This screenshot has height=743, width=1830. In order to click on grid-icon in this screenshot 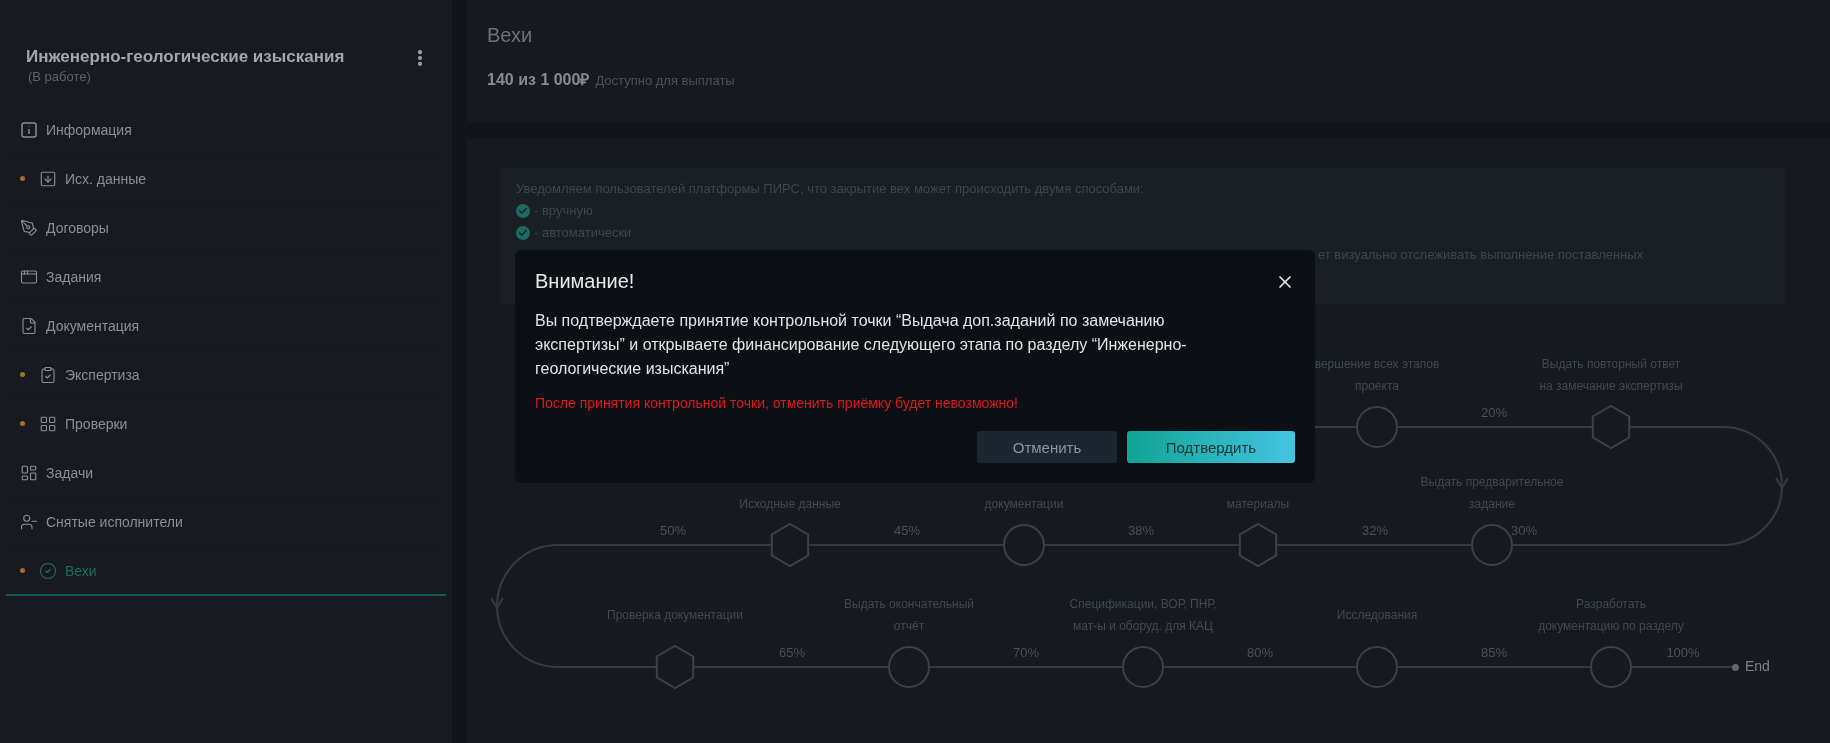, I will do `click(48, 423)`.